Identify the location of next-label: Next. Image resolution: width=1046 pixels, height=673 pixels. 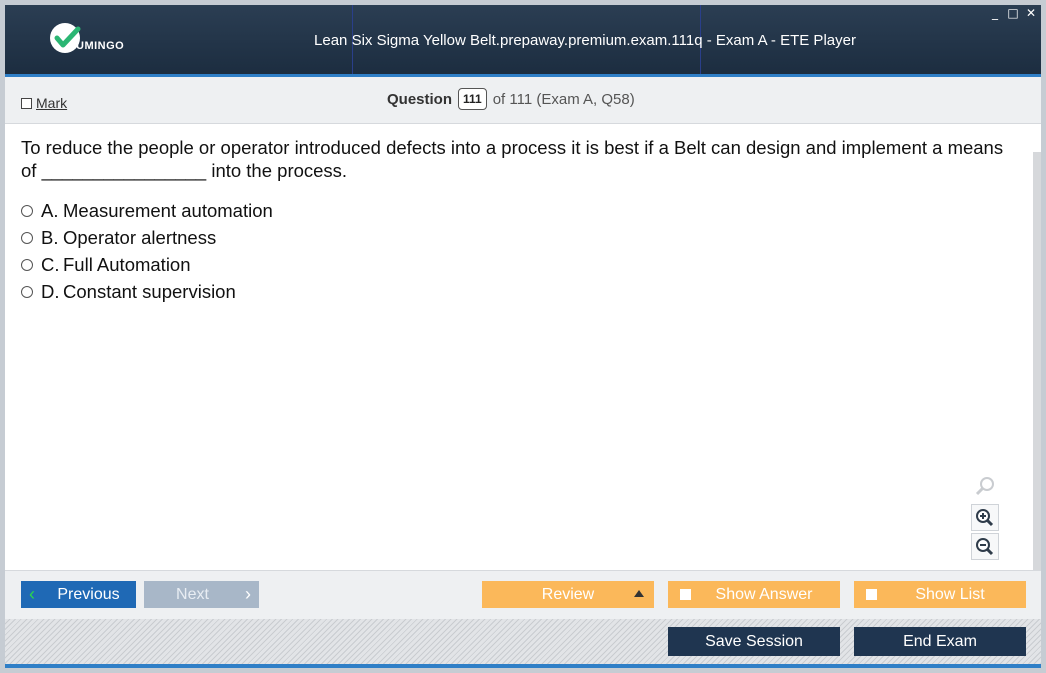
(192, 594).